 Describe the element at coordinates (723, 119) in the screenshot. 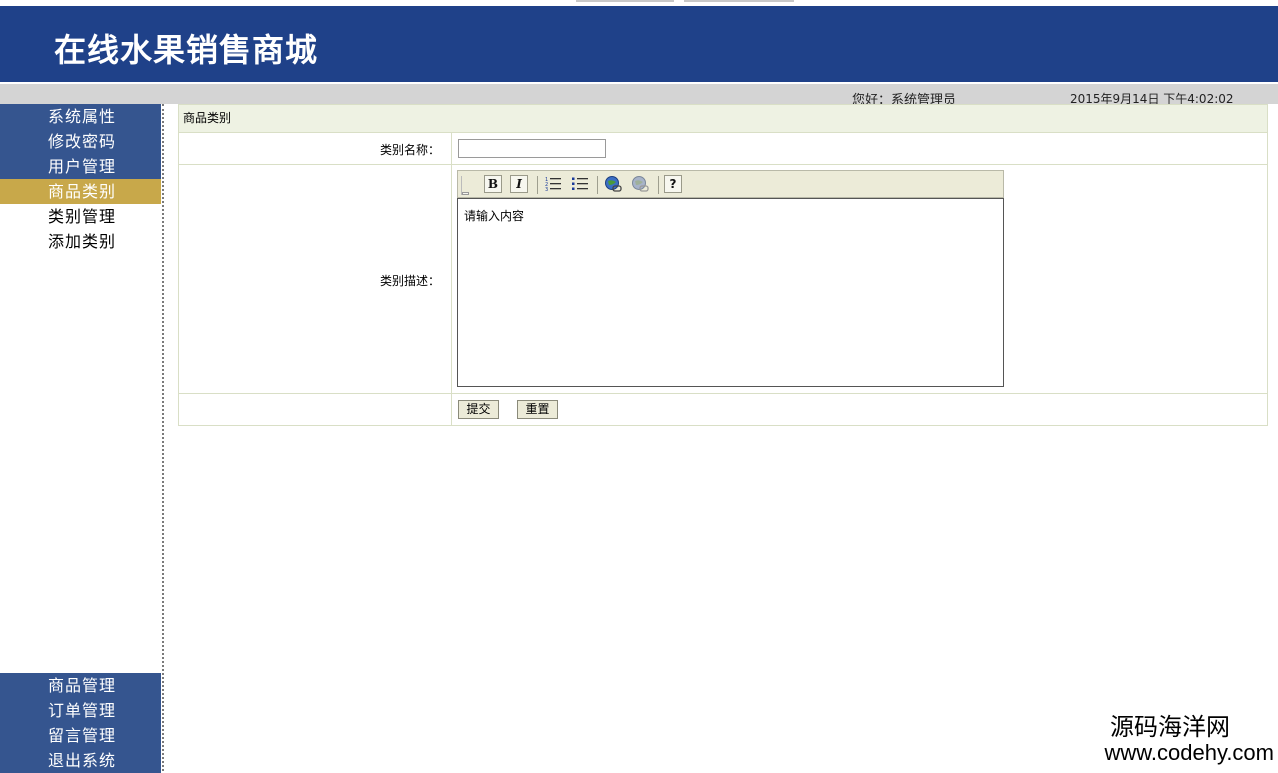

I see `form-caption: 商品类别` at that location.